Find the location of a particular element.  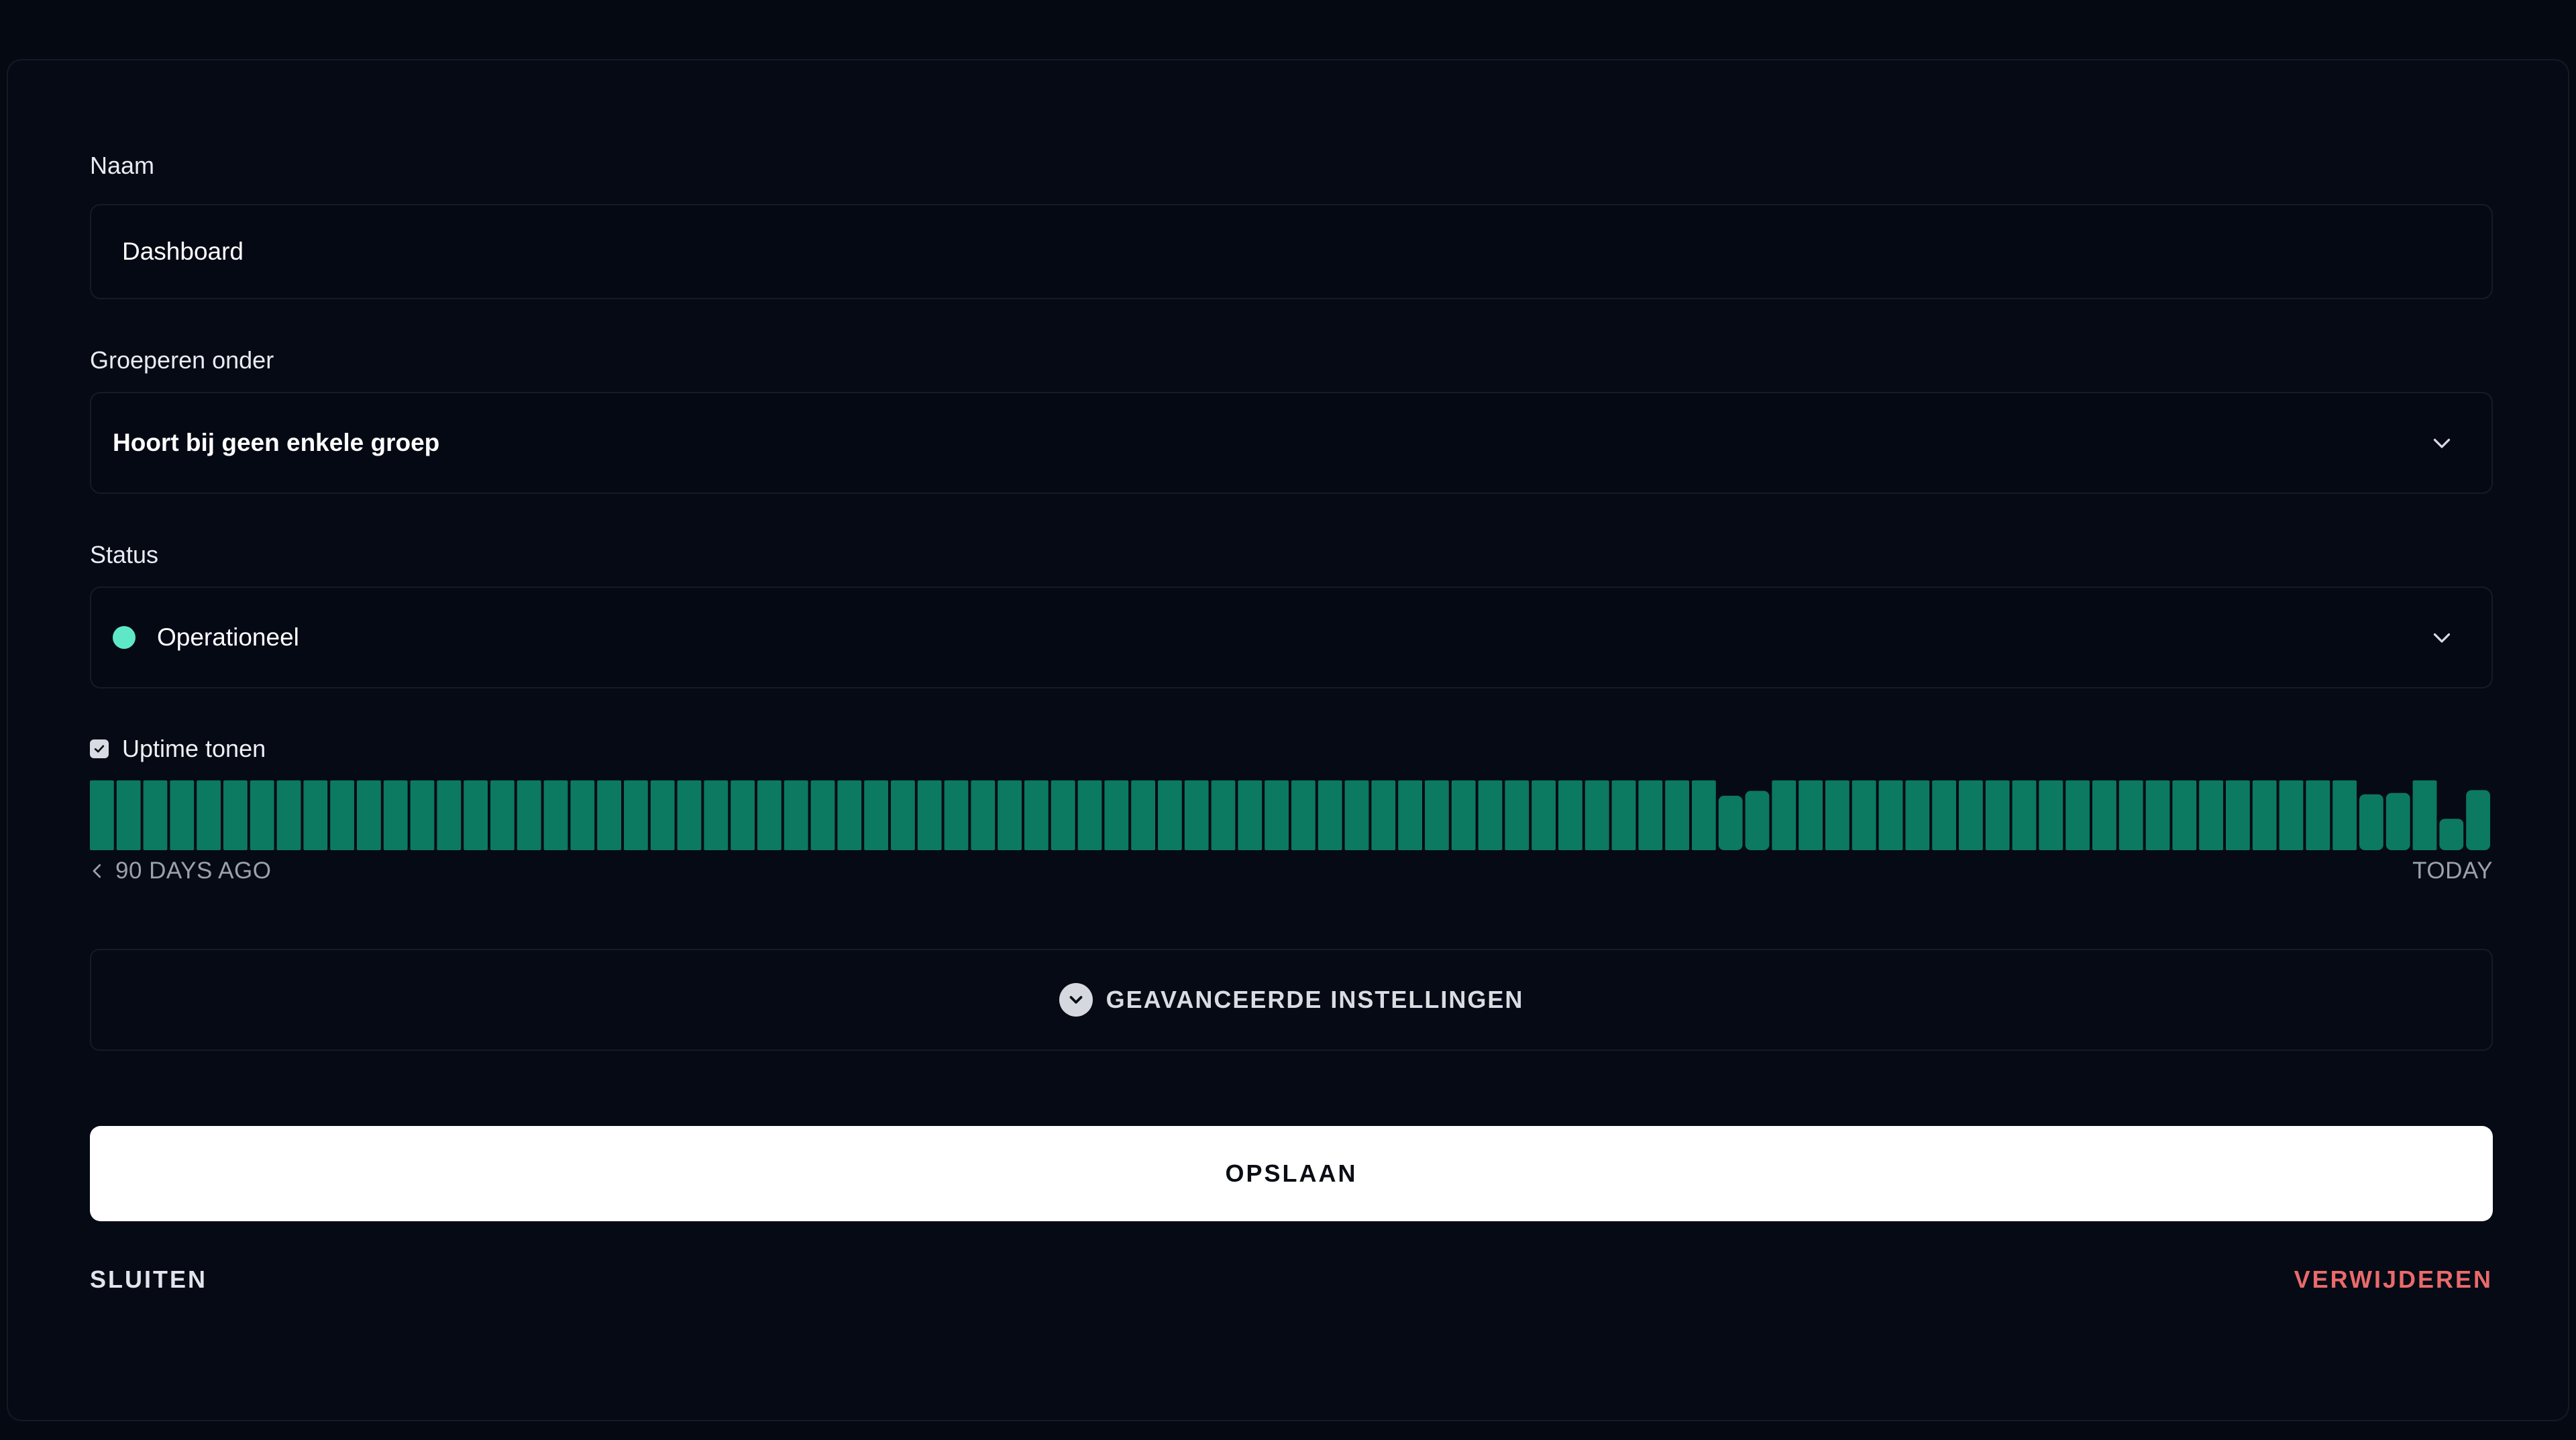

advanced-settings-toggle: GEAVANCEERDE INSTELLINGEN is located at coordinates (1291, 1000).